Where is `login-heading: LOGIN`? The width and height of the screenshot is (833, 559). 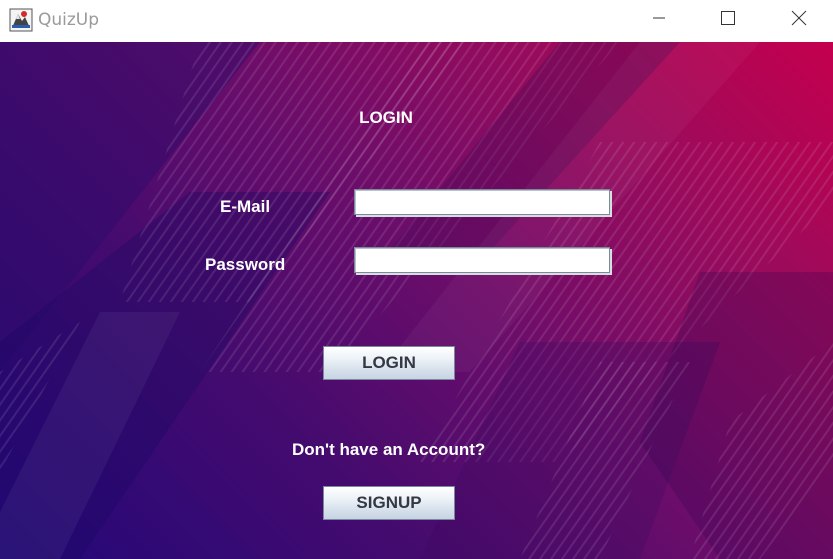
login-heading: LOGIN is located at coordinates (386, 117).